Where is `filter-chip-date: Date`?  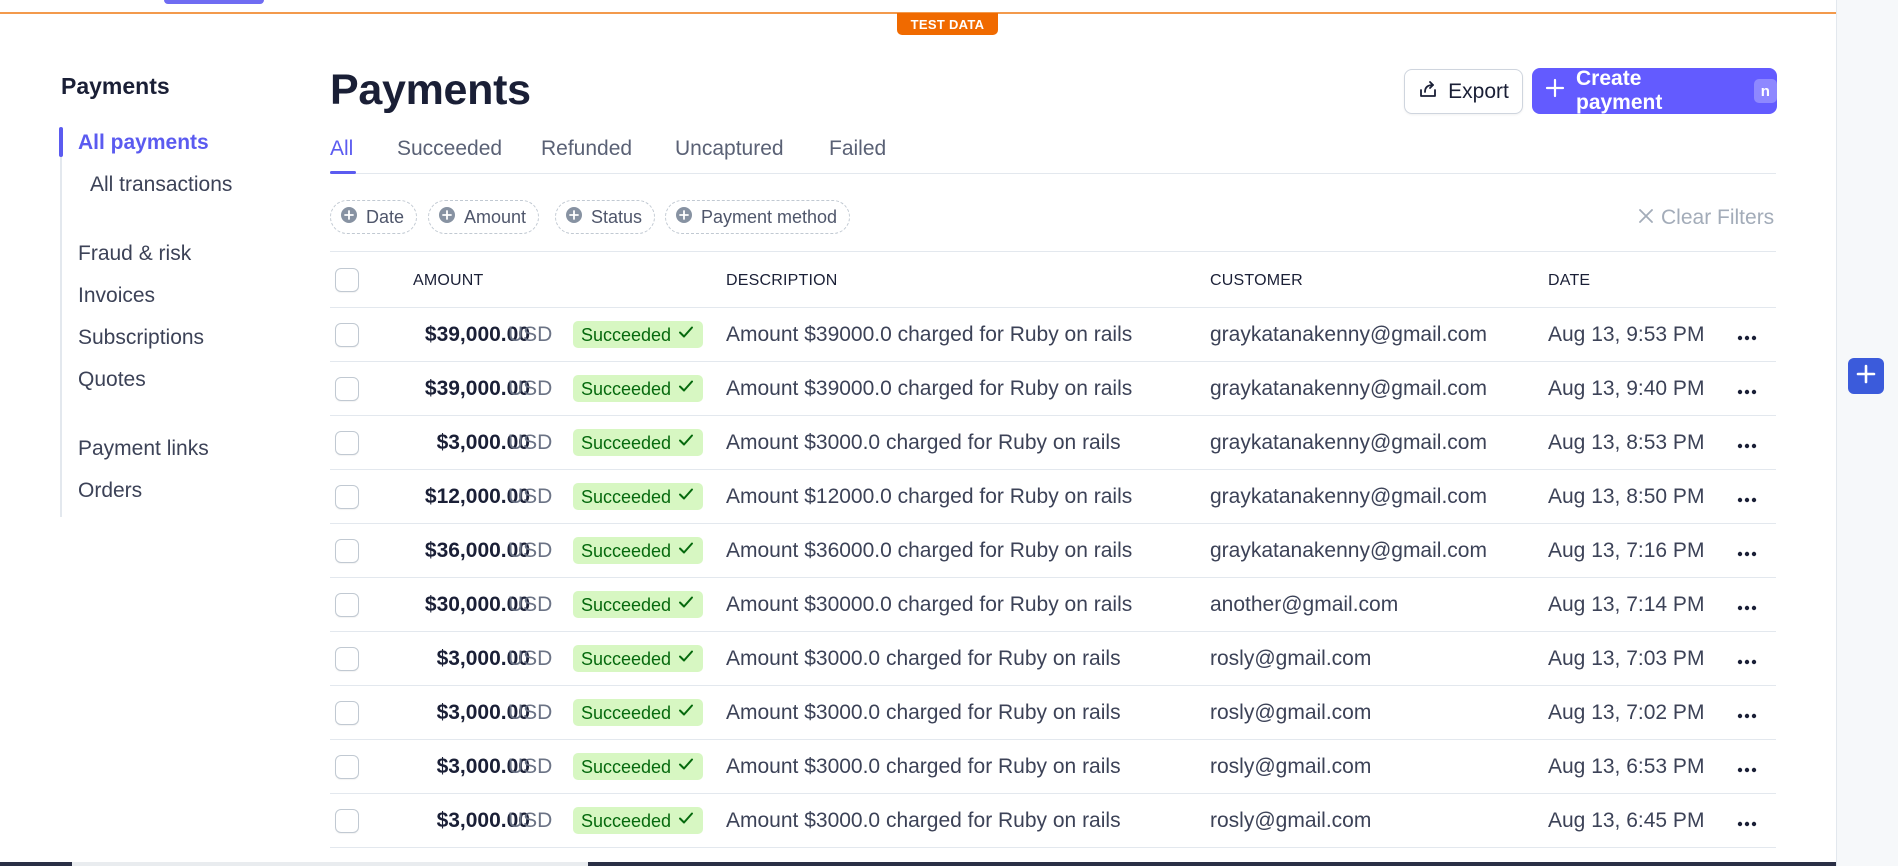 filter-chip-date: Date is located at coordinates (374, 217).